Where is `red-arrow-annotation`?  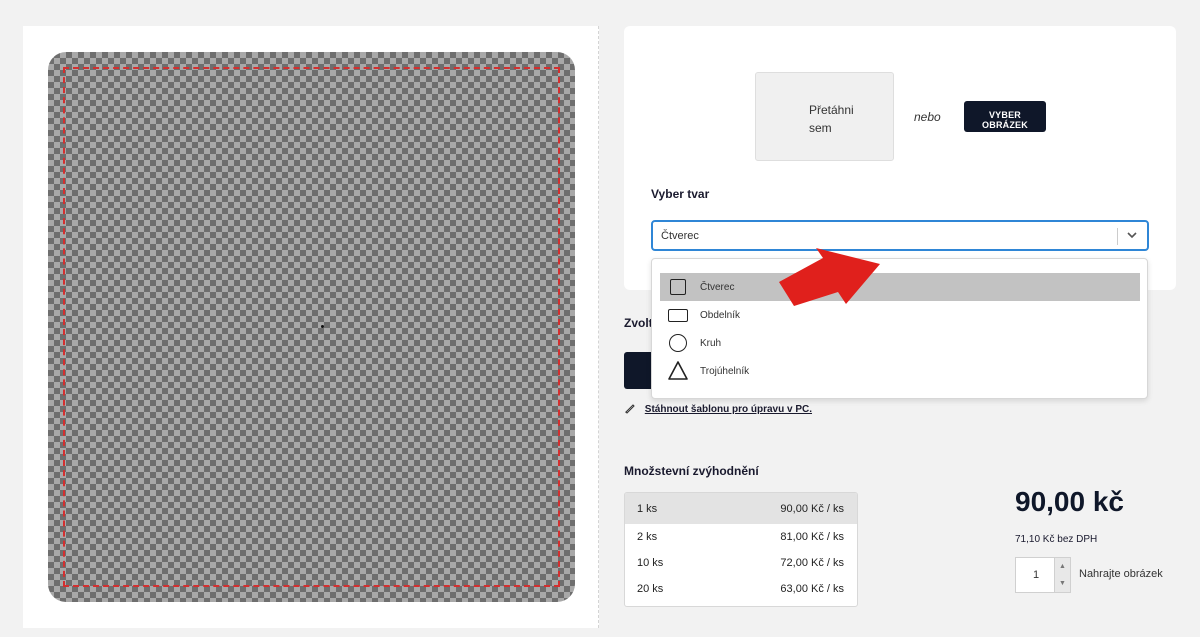
red-arrow-annotation is located at coordinates (829, 277).